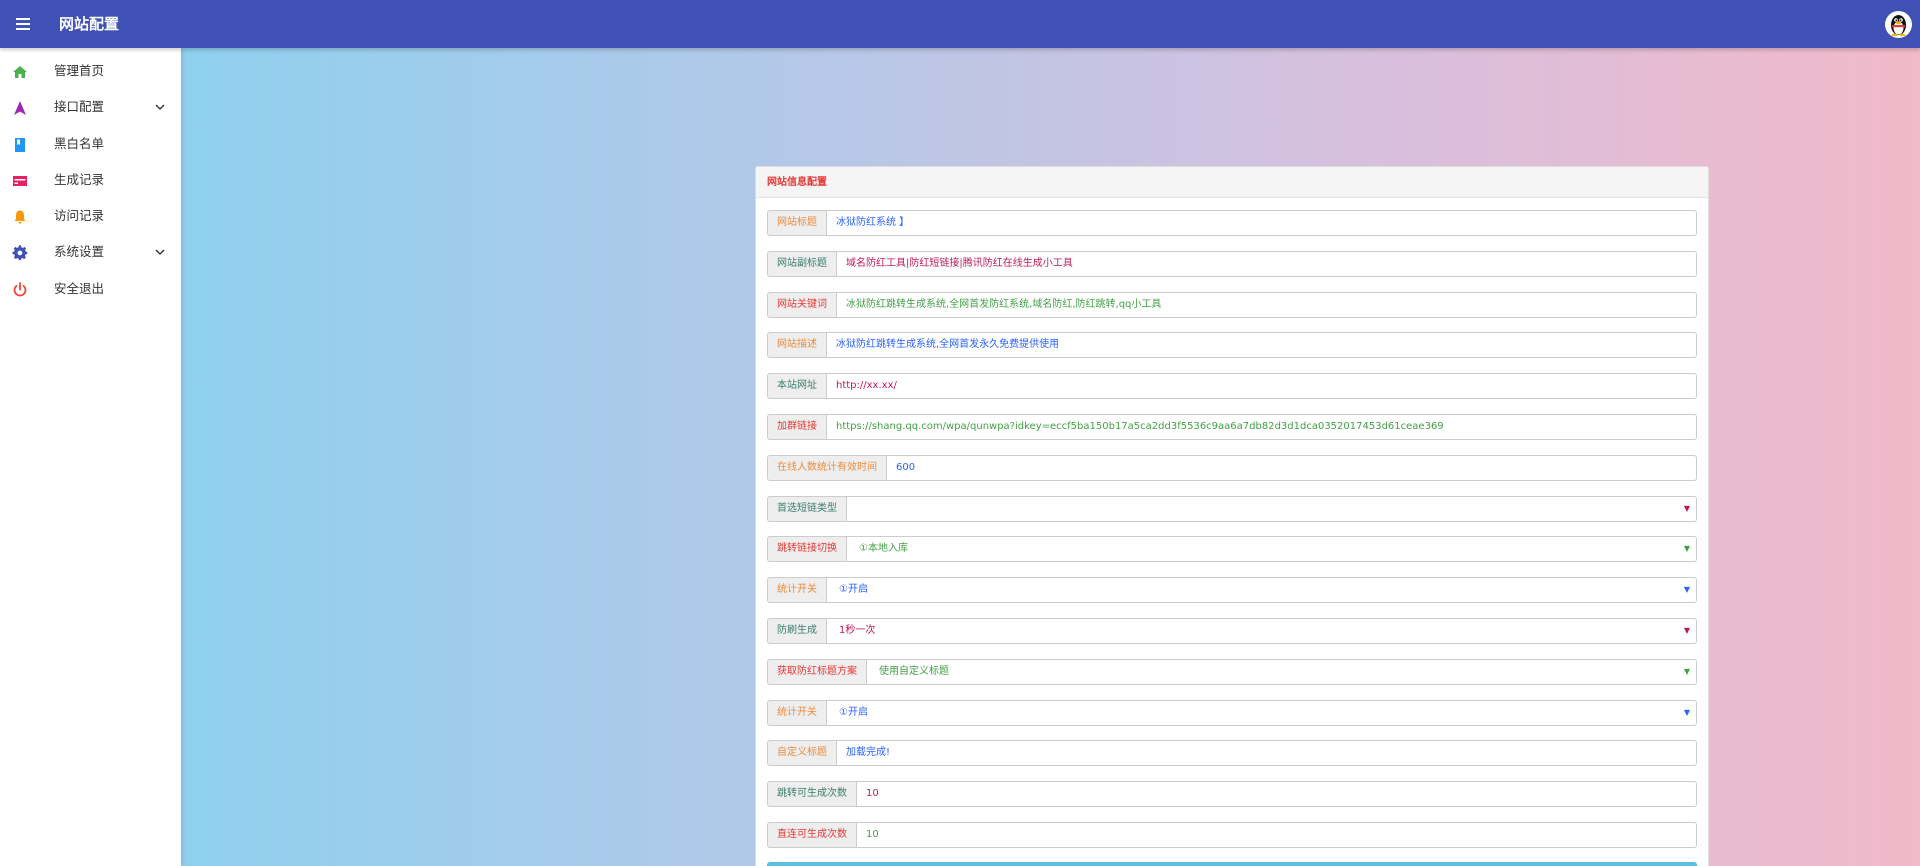 This screenshot has height=866, width=1920. Describe the element at coordinates (802, 304) in the screenshot. I see `field-label: 网站关键词` at that location.